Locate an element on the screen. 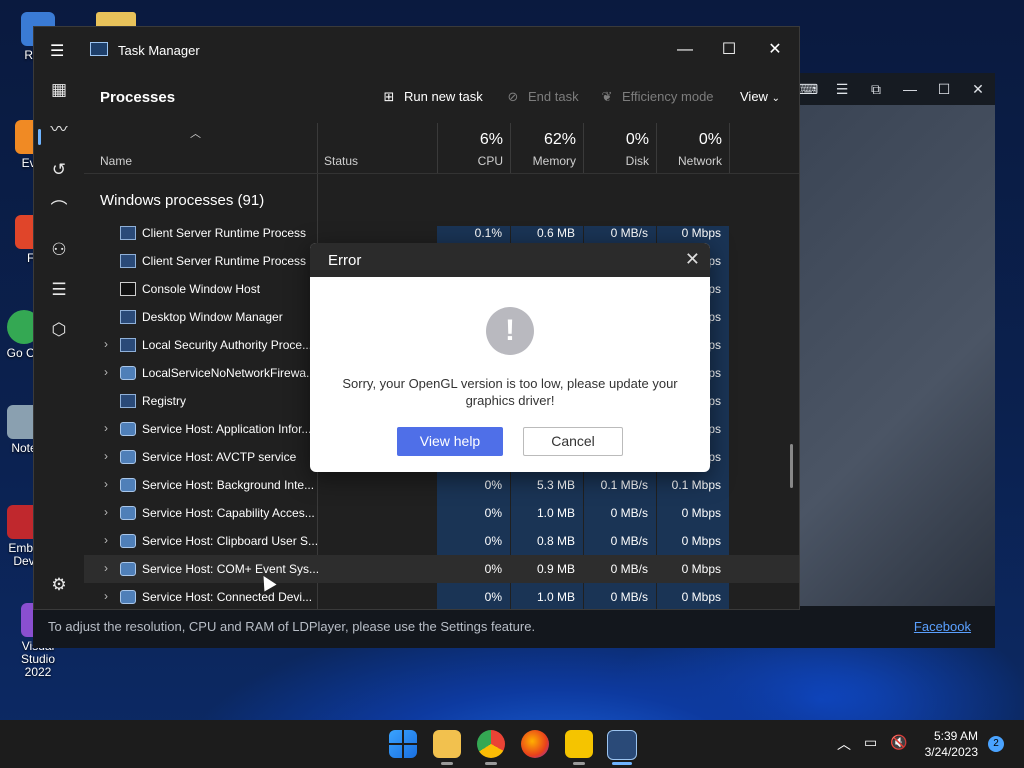 The image size is (1024, 768). cpu-total: 6% is located at coordinates (491, 139).